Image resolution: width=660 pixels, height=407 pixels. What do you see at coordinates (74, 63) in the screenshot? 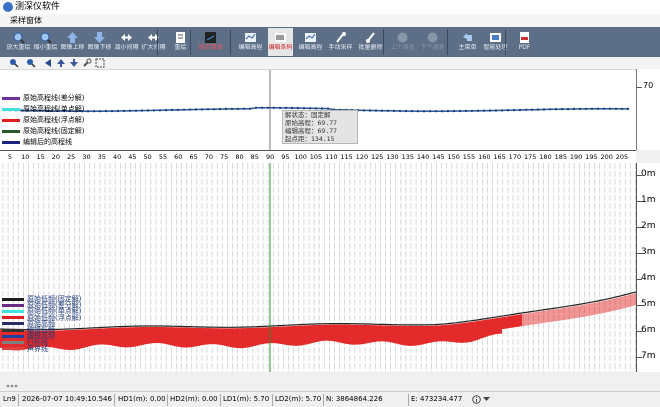
I see `arrow-down-icon` at bounding box center [74, 63].